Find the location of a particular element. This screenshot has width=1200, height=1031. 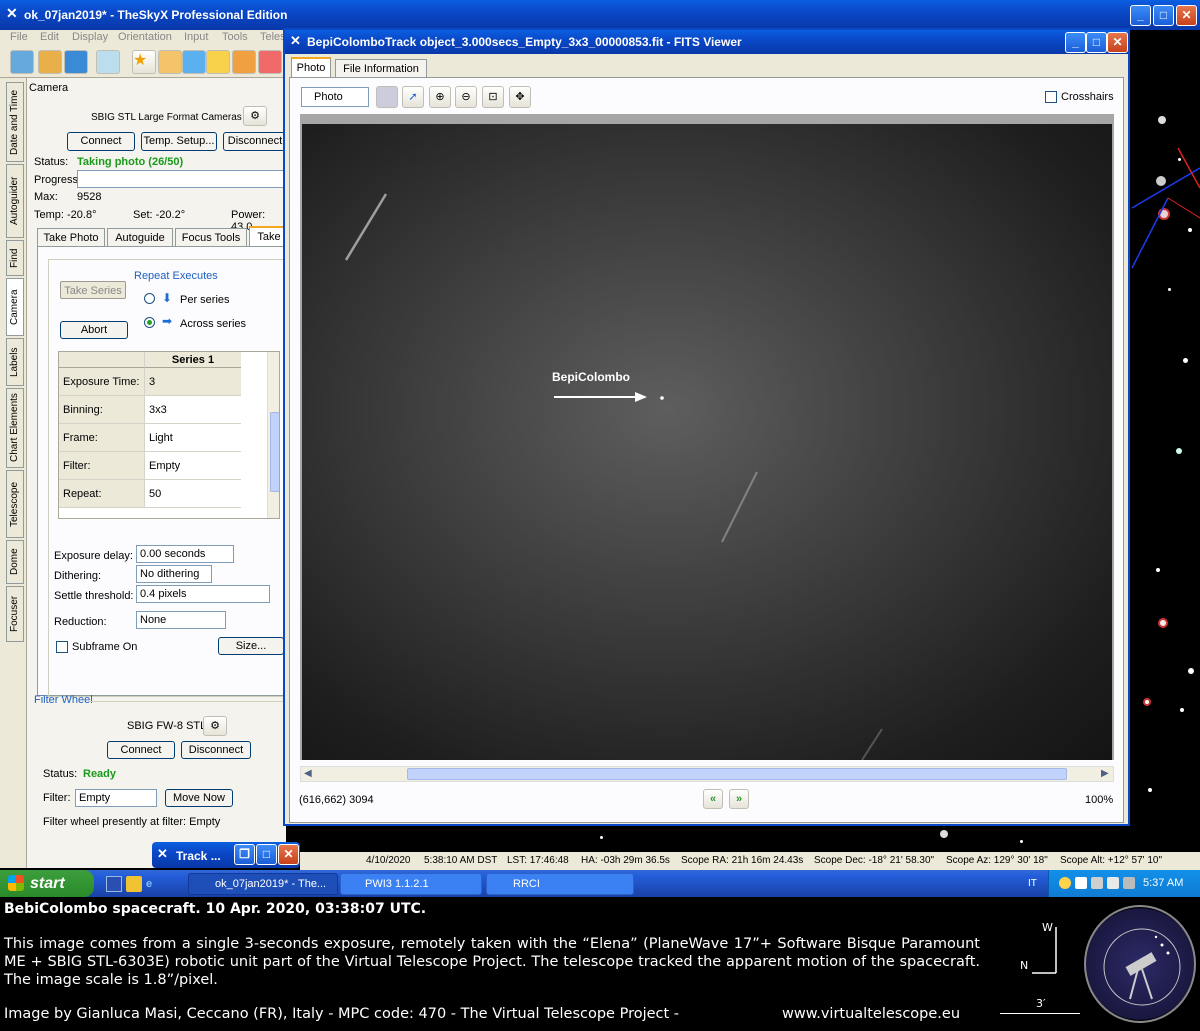

abort-button: Abort is located at coordinates (94, 330).